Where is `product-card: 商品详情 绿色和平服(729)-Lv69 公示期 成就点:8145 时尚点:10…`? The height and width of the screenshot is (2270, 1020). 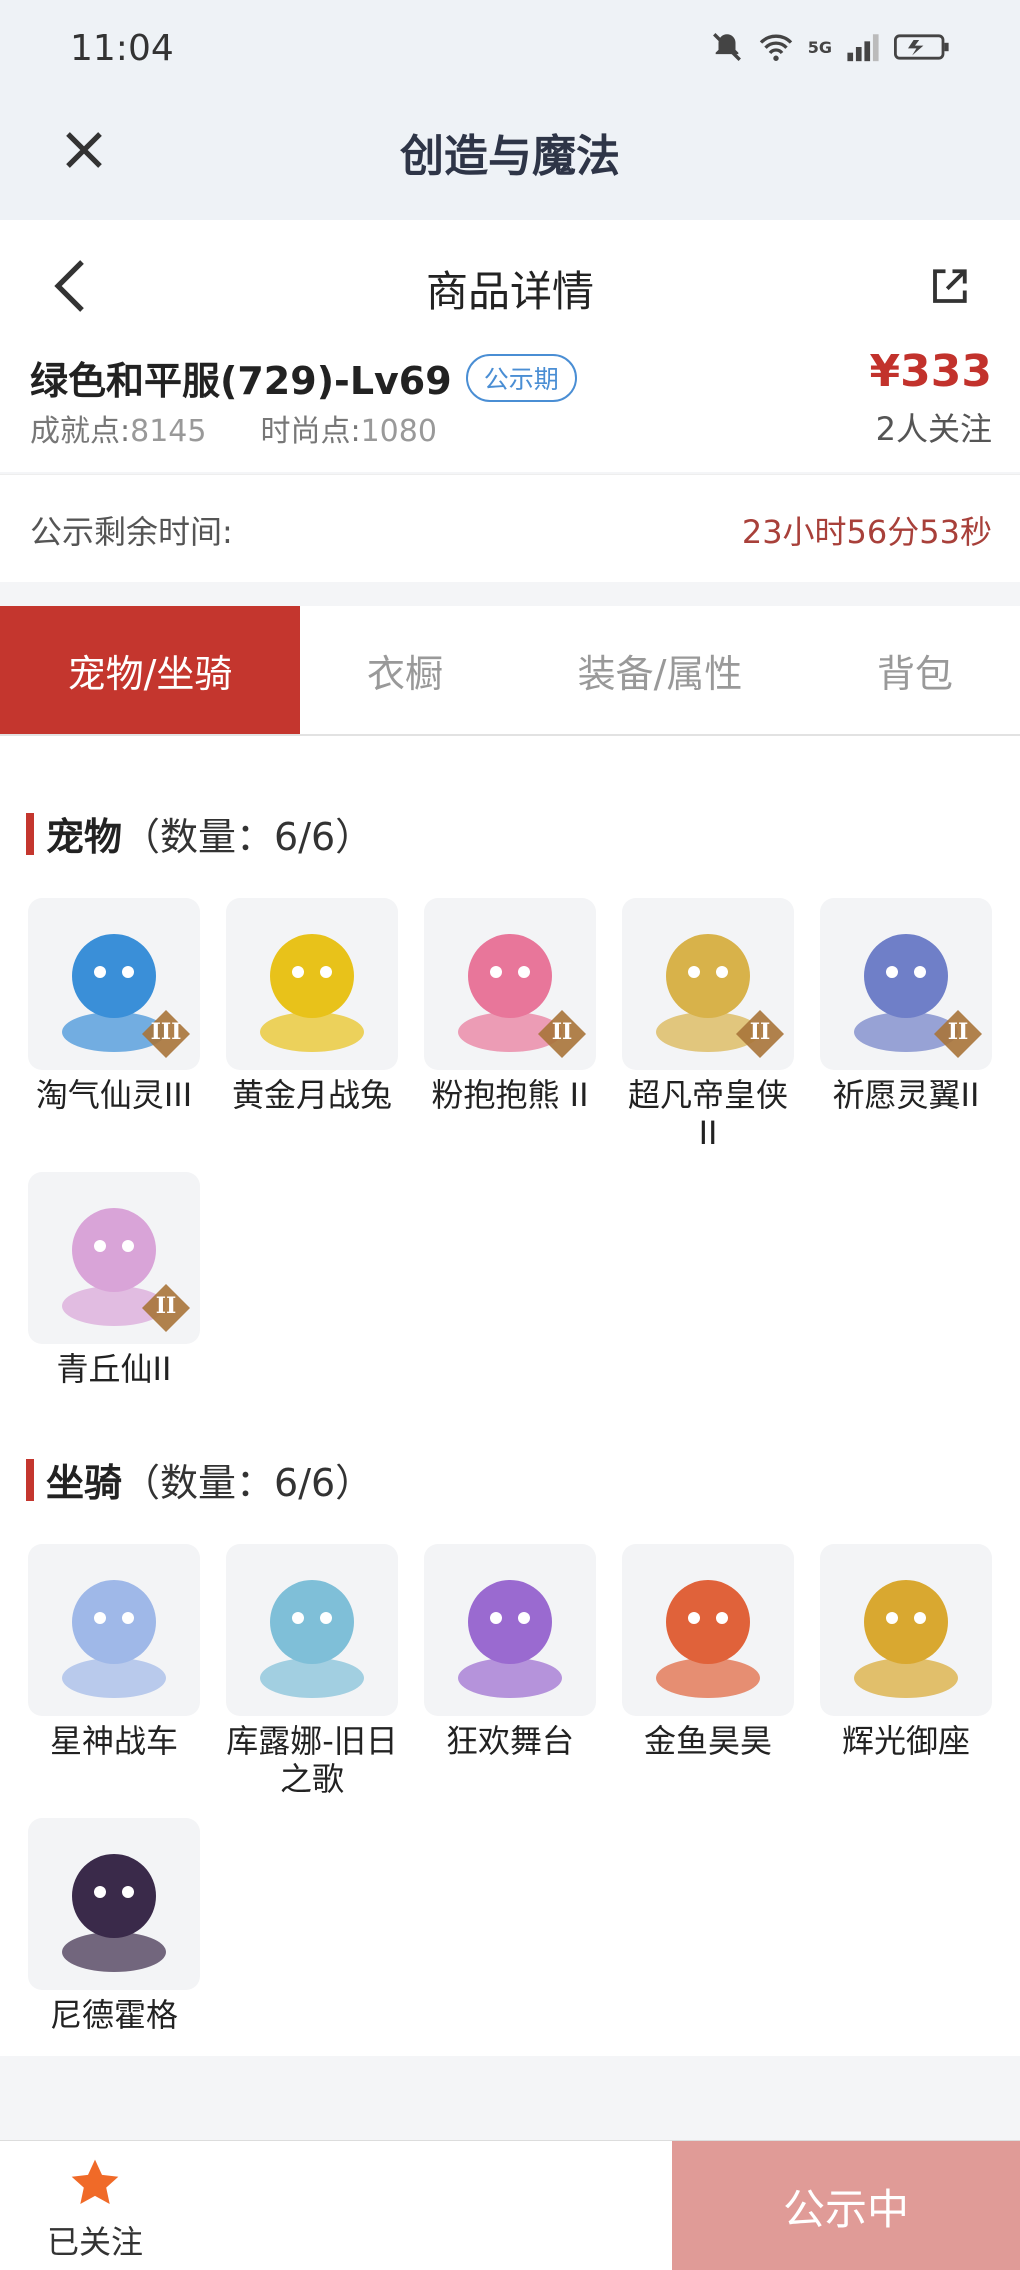
product-card: 商品详情 绿色和平服(729)-Lv69 公示期 成就点:8145 时尚点:10… is located at coordinates (510, 346).